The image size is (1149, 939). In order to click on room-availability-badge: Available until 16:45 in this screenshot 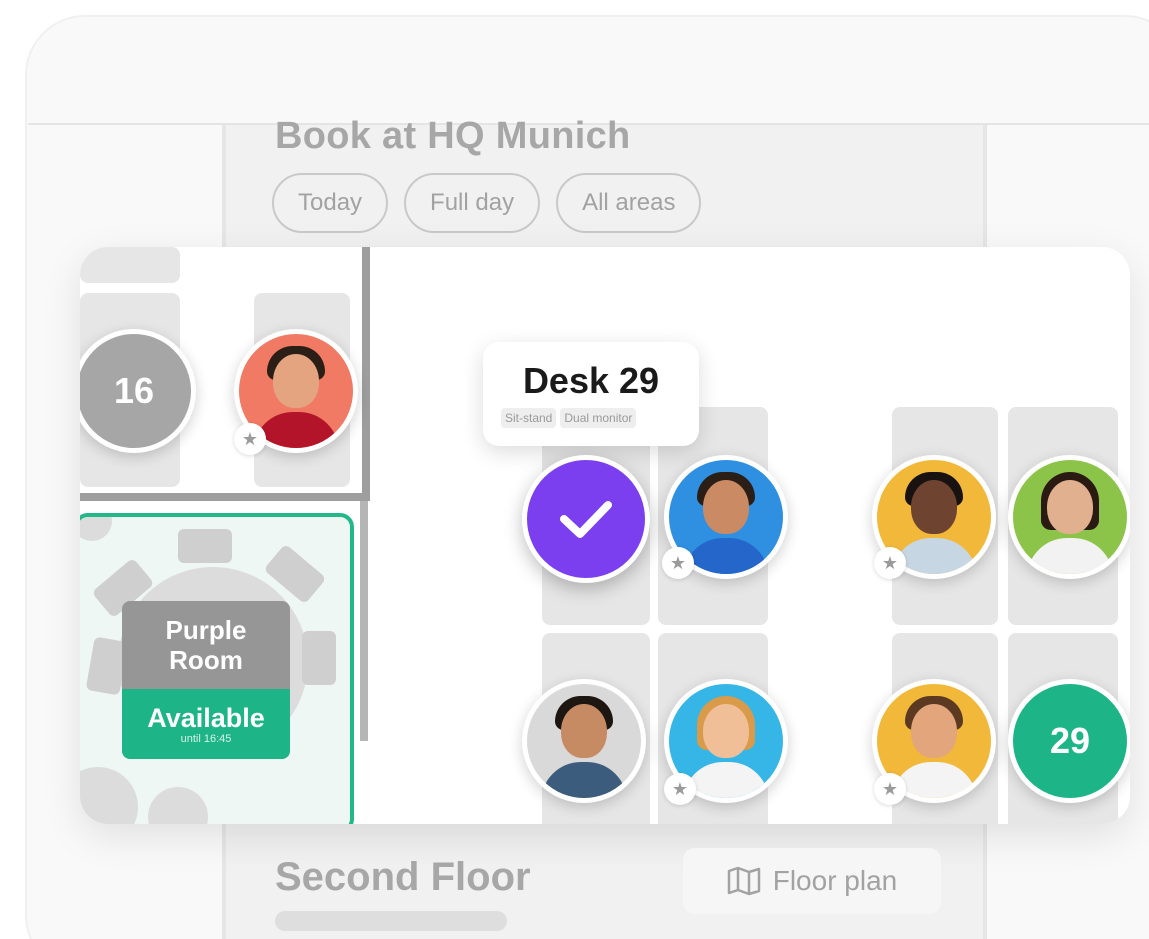, I will do `click(206, 724)`.